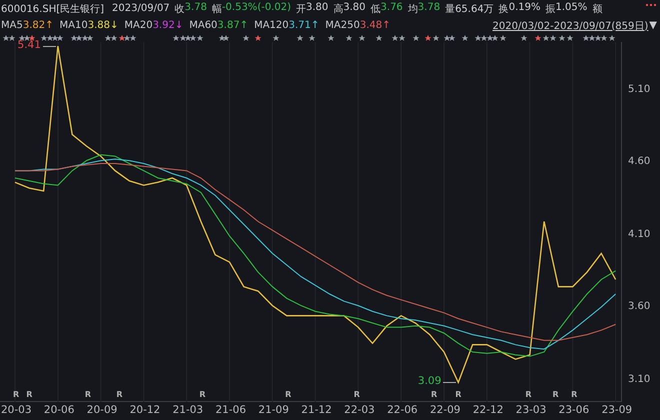  Describe the element at coordinates (338, 9) in the screenshot. I see `quote-label: 高` at that location.